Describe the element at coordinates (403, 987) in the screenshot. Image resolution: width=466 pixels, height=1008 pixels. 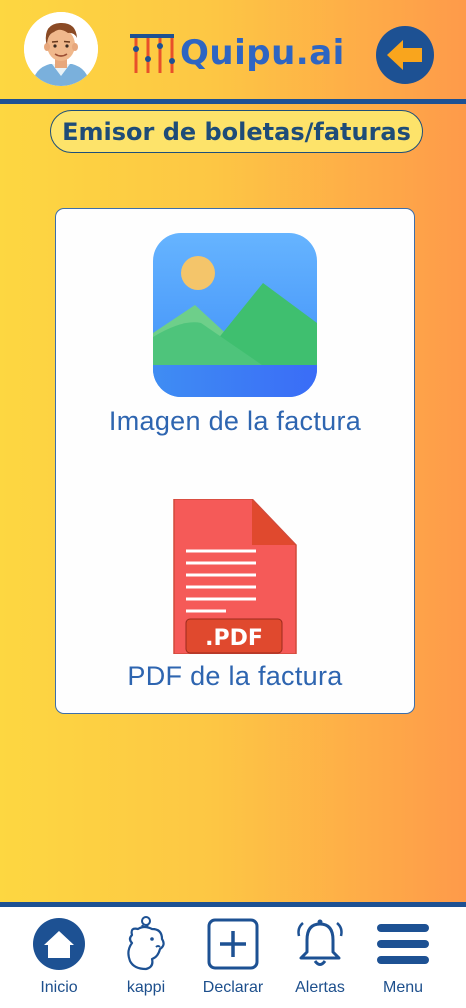
I see `nav-label-menu: Menu` at that location.